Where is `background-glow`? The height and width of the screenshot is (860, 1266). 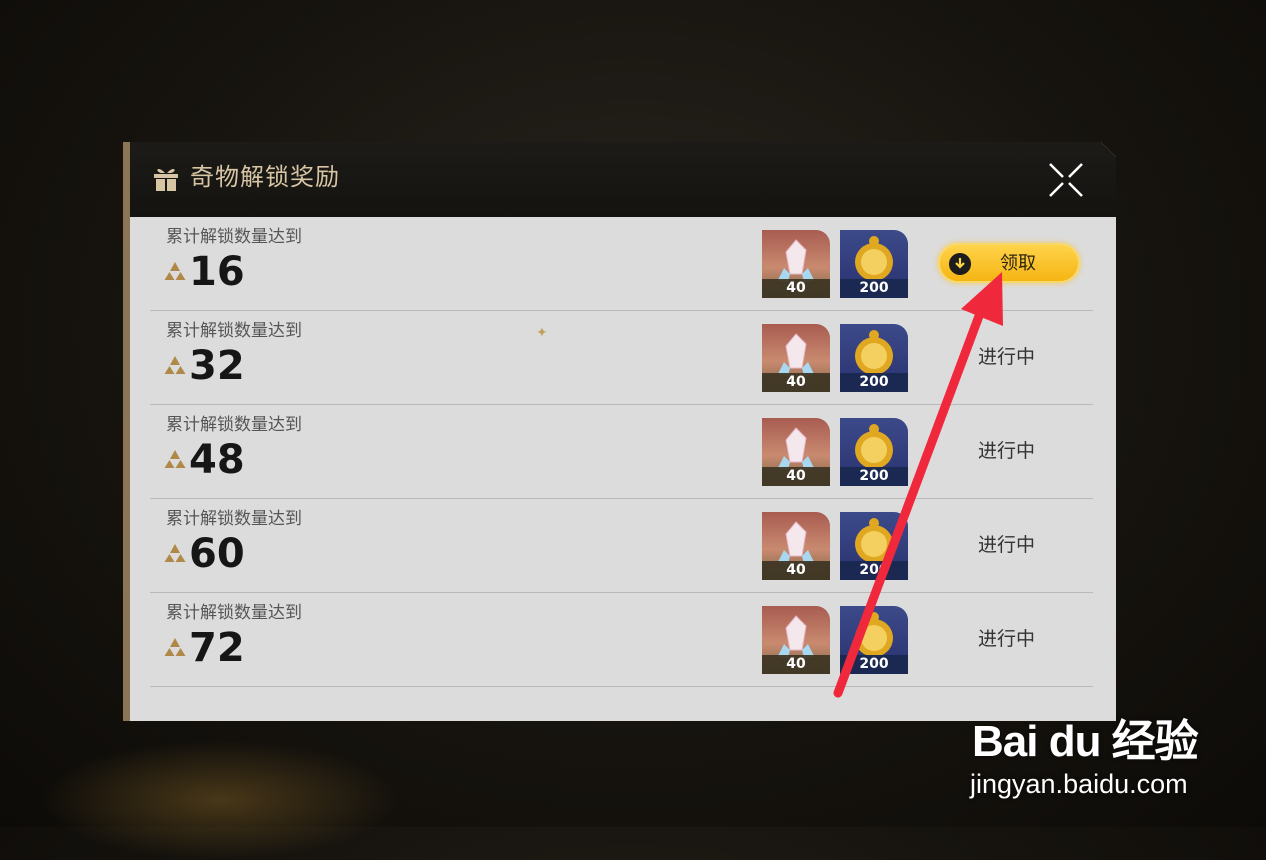
background-glow is located at coordinates (220, 800).